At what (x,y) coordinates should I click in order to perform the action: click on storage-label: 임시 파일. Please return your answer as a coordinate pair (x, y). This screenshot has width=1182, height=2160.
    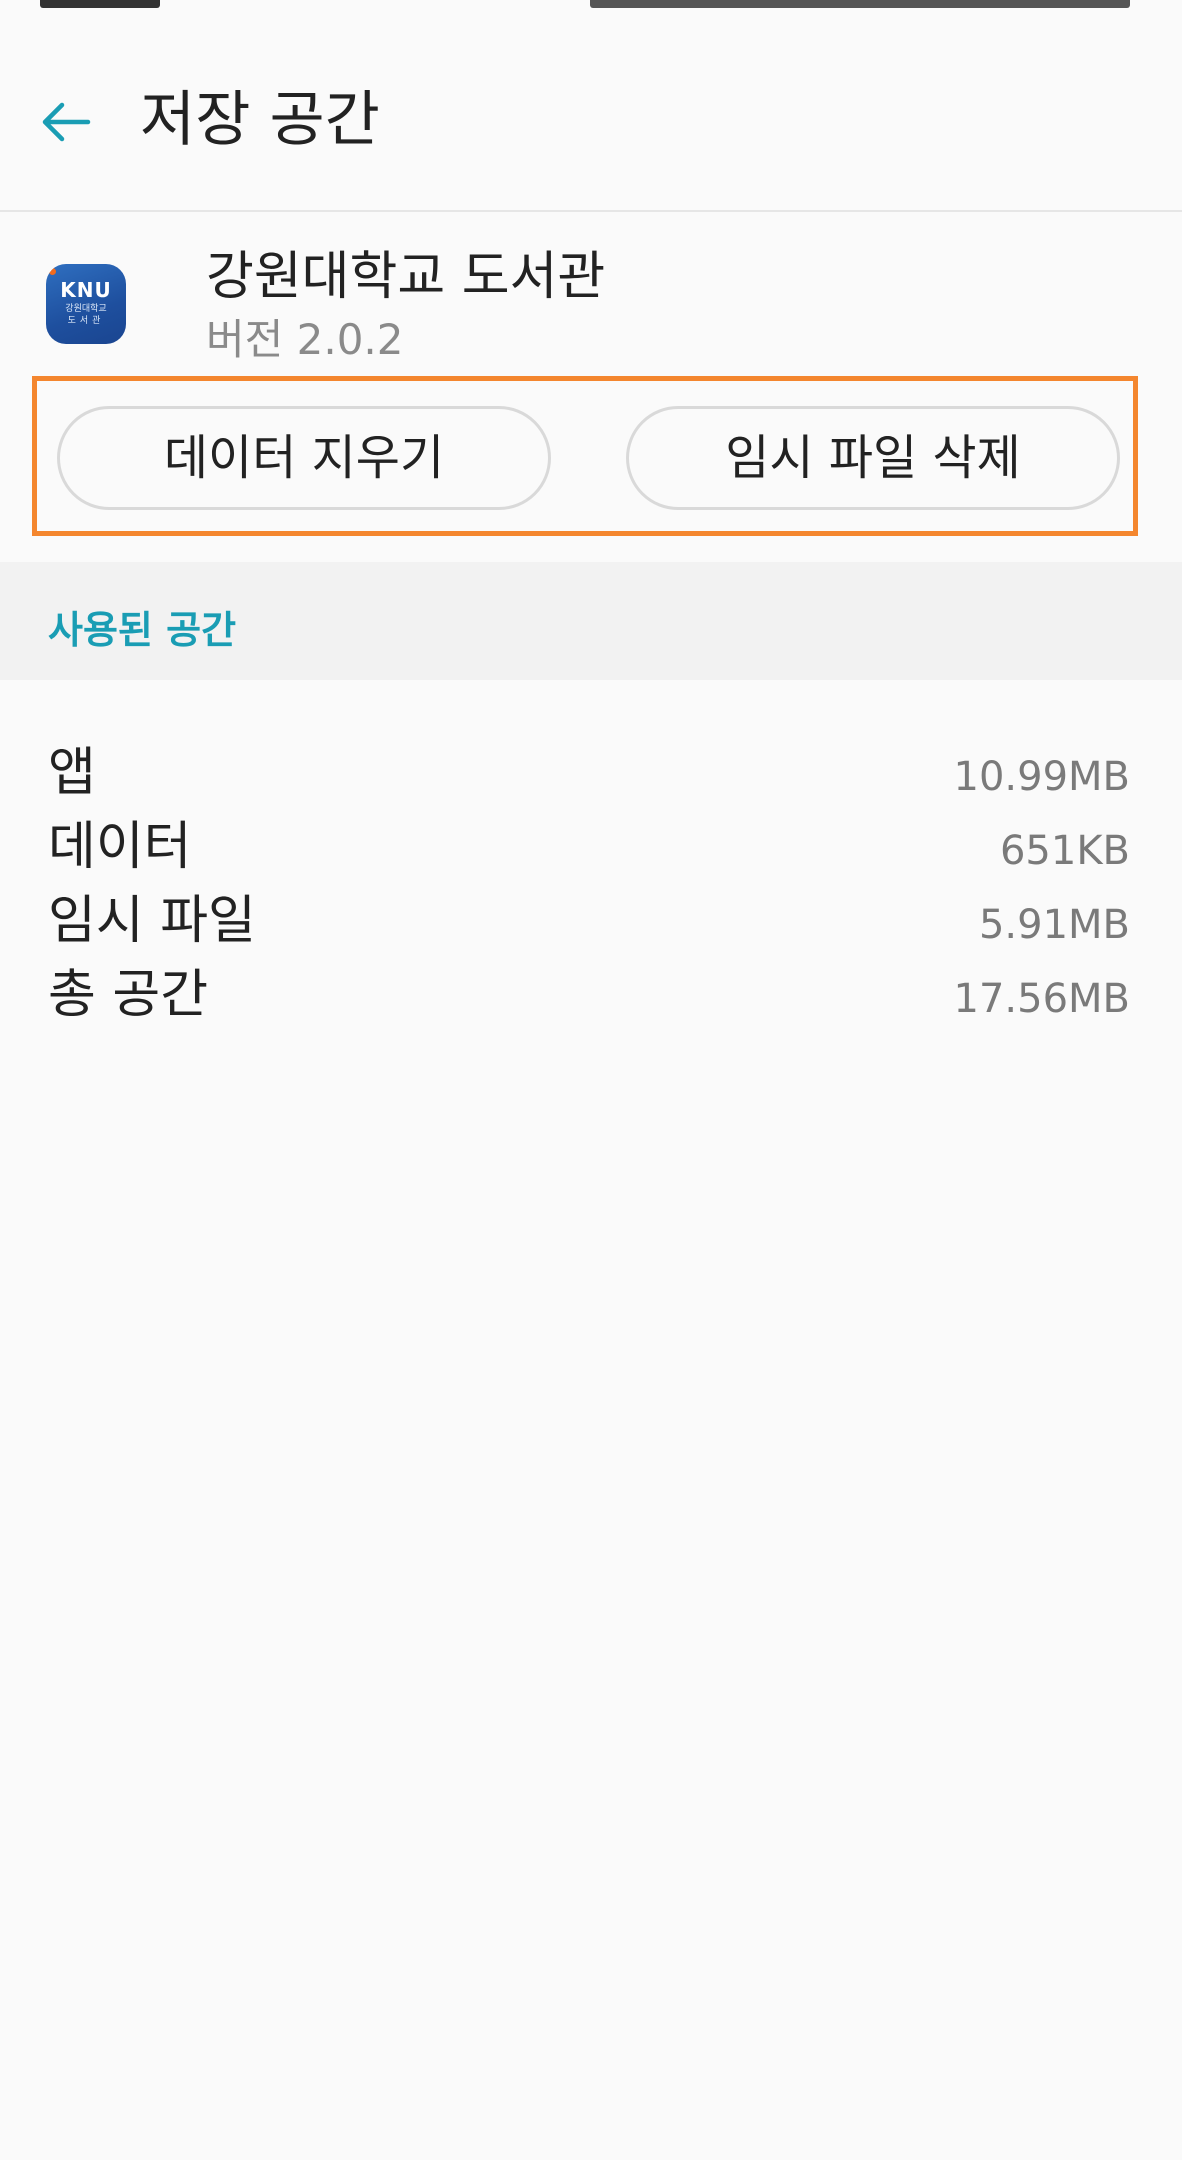
    Looking at the image, I should click on (152, 921).